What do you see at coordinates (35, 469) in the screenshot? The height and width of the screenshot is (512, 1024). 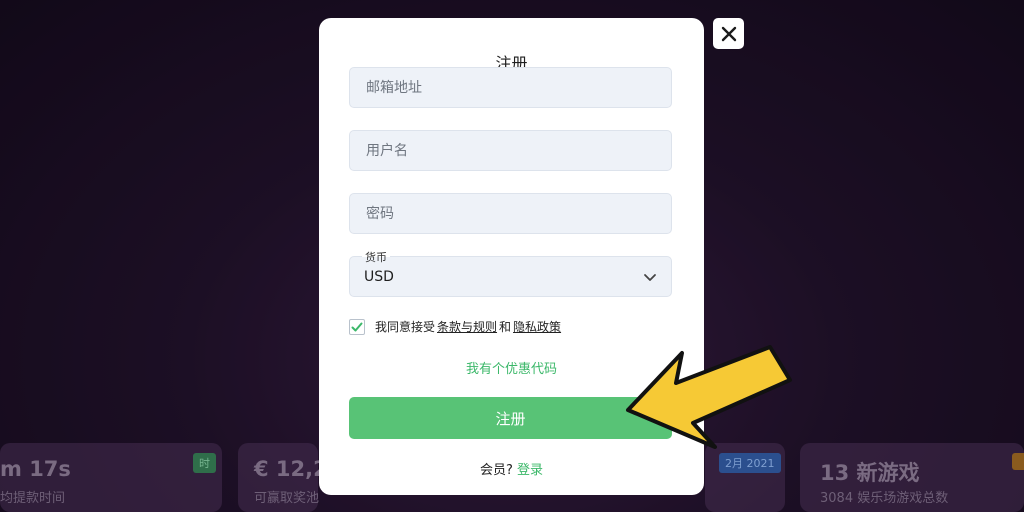 I see `stat-card-value: m 17s` at bounding box center [35, 469].